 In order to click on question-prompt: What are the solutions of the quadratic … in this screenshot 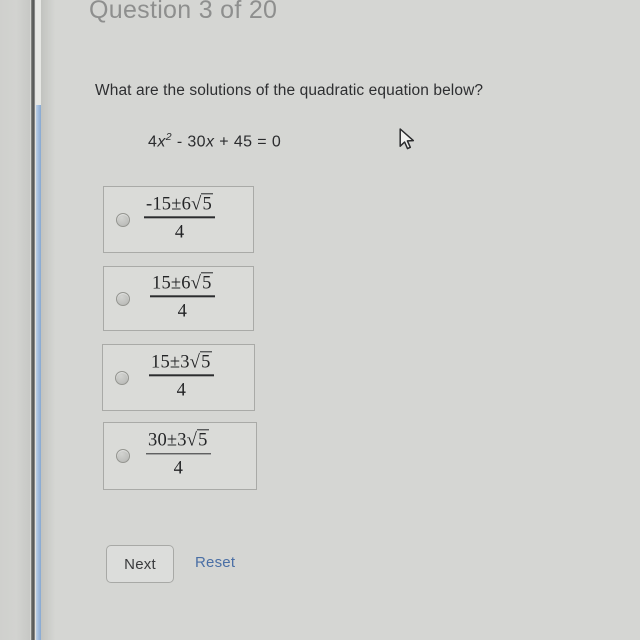, I will do `click(289, 90)`.